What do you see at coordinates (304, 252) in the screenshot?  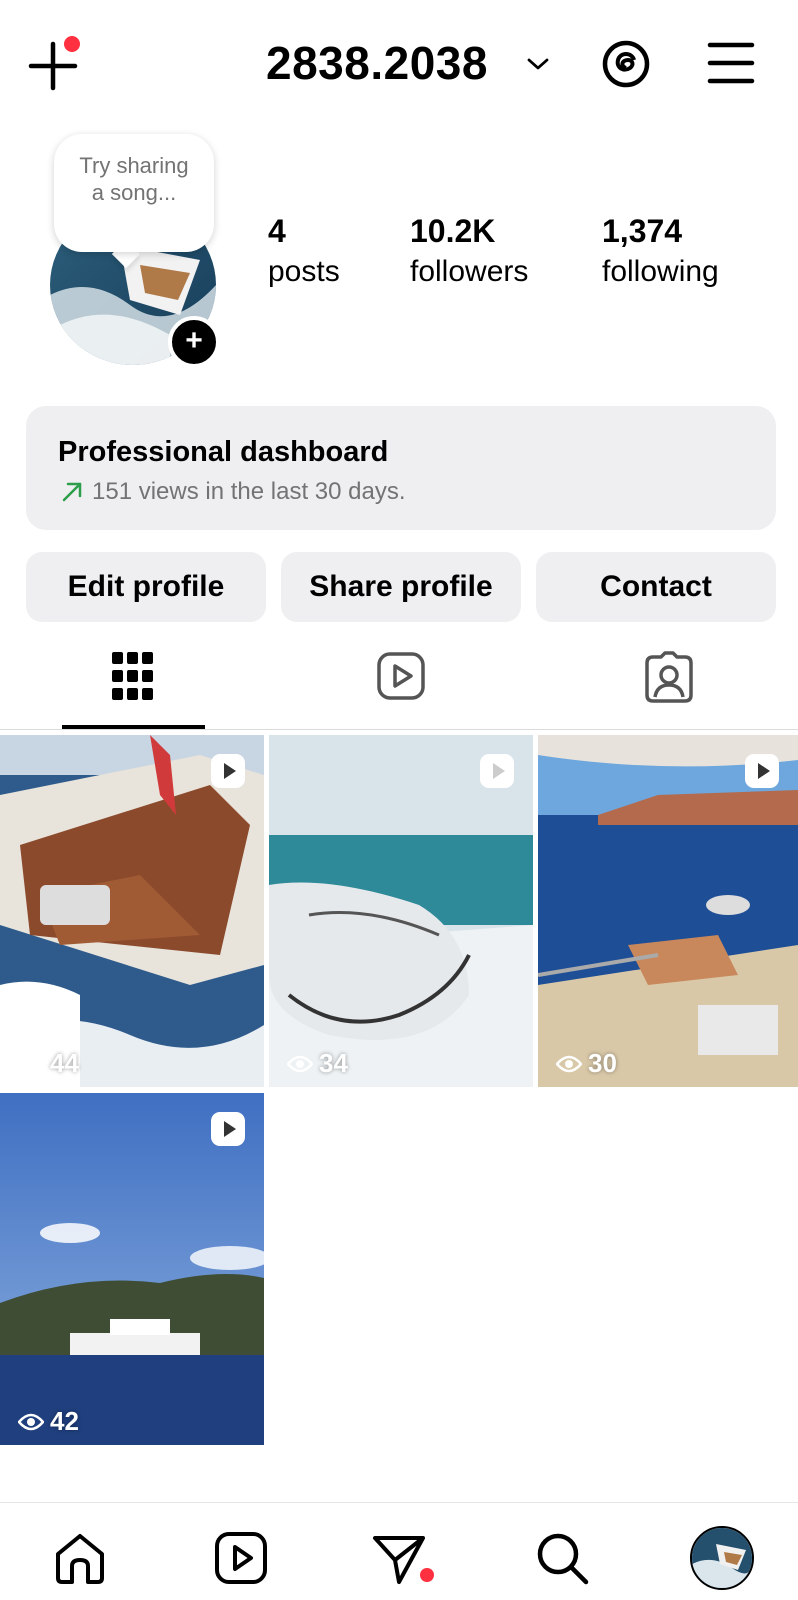 I see `stat-posts: 4 posts` at bounding box center [304, 252].